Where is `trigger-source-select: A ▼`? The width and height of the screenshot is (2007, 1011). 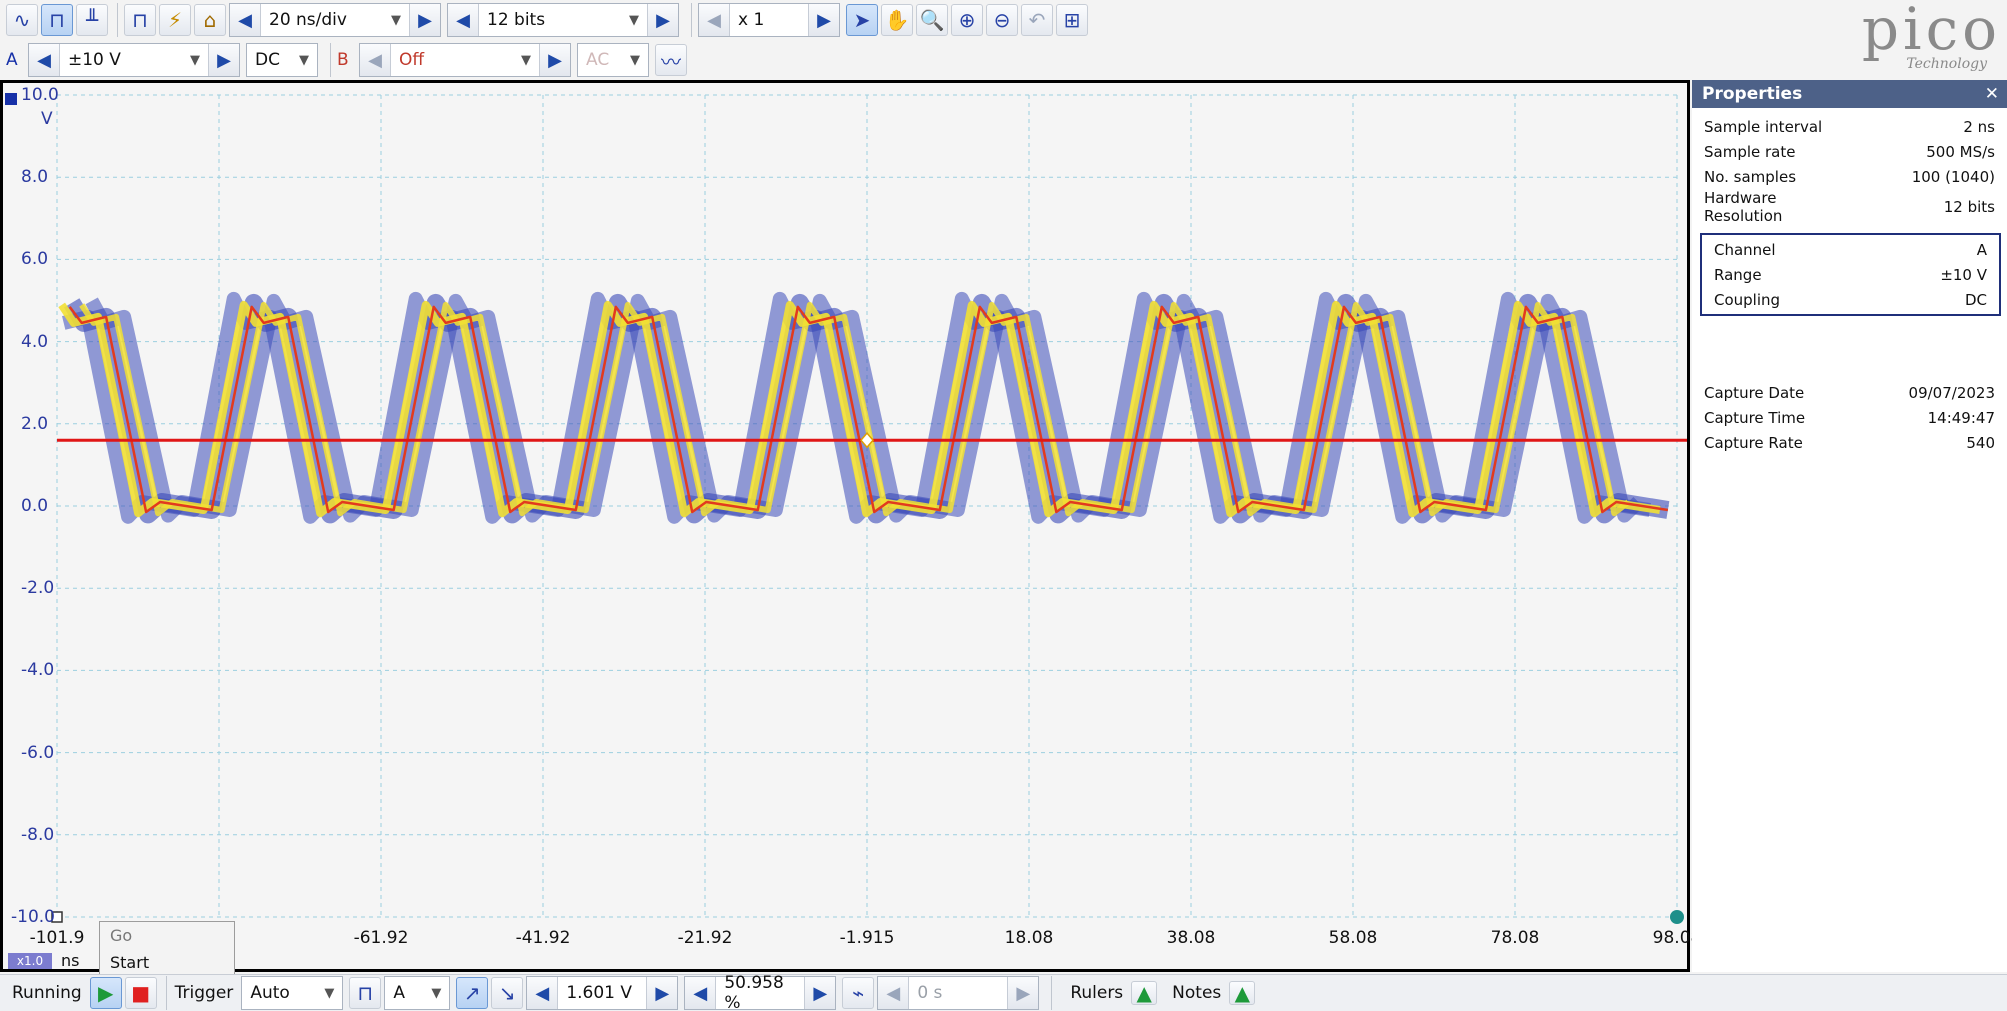
trigger-source-select: A ▼ is located at coordinates (417, 993).